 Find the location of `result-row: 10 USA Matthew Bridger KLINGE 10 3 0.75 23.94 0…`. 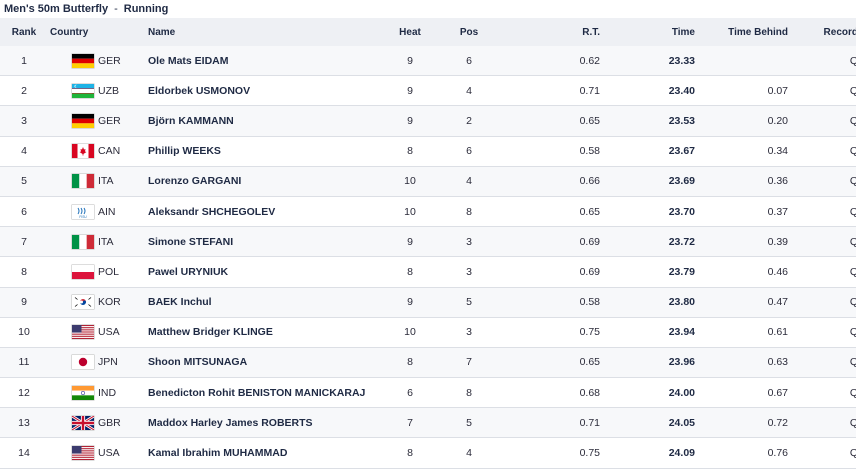

result-row: 10 USA Matthew Bridger KLINGE 10 3 0.75 23.94 0… is located at coordinates (428, 332).